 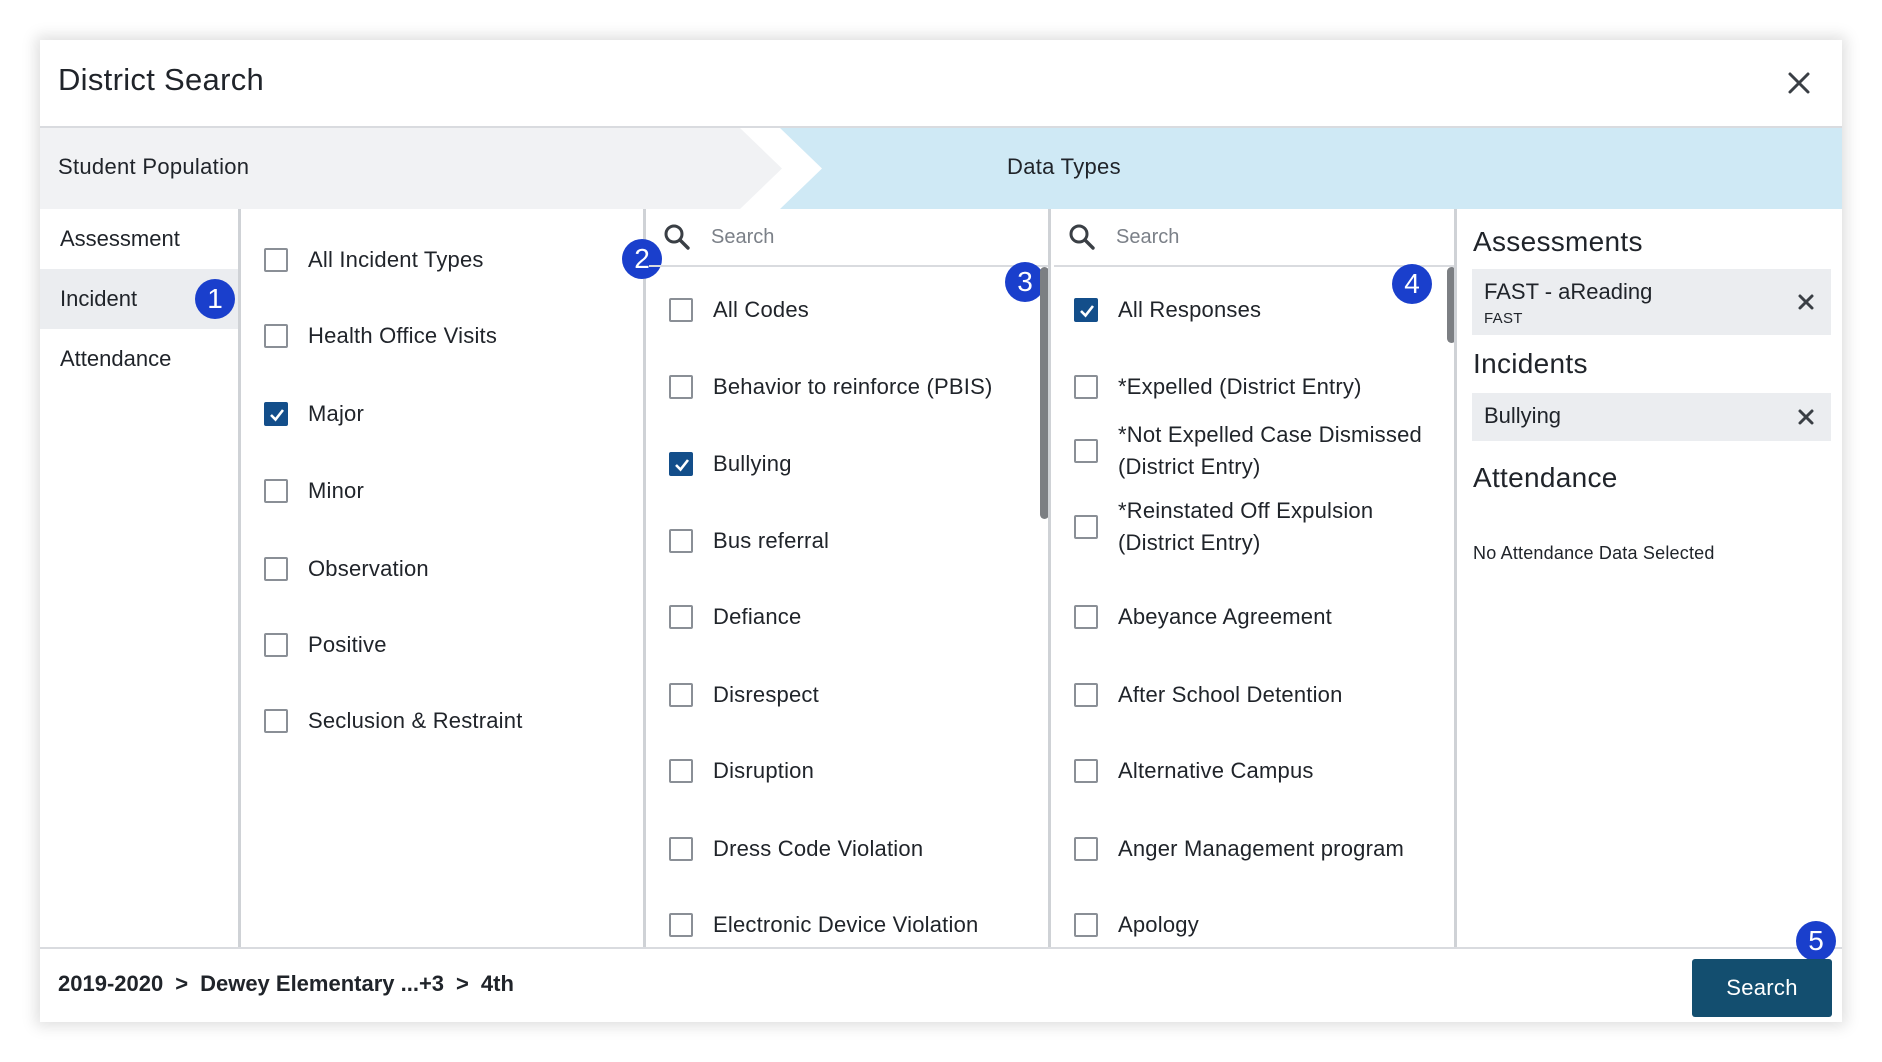 I want to click on codes-search-input, so click(x=861, y=237).